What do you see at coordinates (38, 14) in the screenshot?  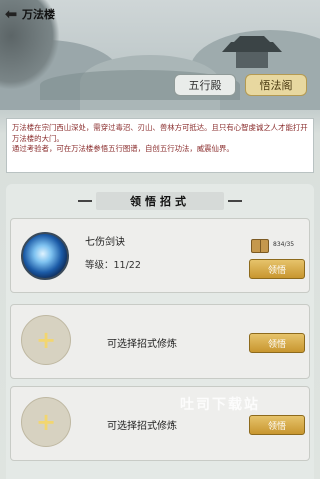 I see `page-title: 万法楼` at bounding box center [38, 14].